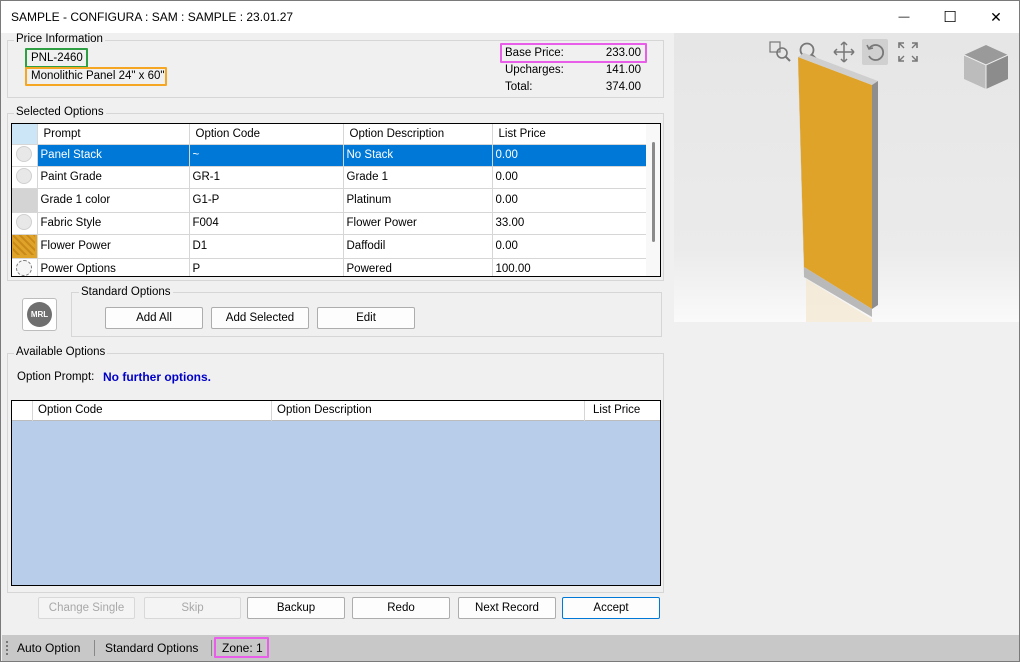 Image resolution: width=1020 pixels, height=662 pixels. I want to click on selected-options-label: Selected Options, so click(60, 112).